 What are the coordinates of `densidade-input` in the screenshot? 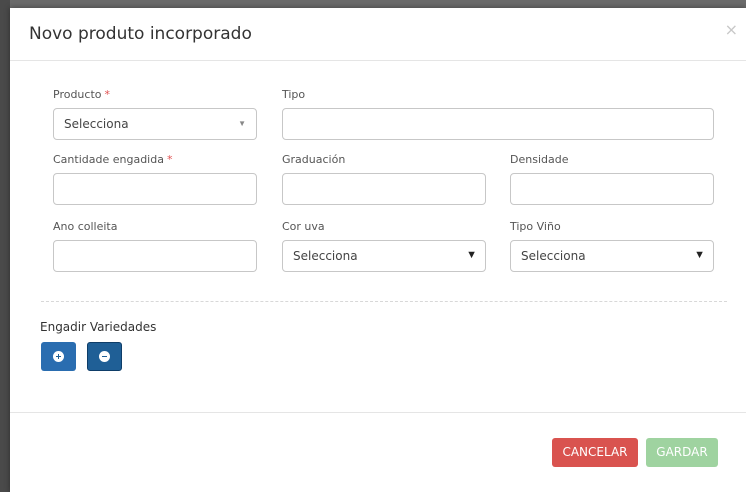 It's located at (612, 189).